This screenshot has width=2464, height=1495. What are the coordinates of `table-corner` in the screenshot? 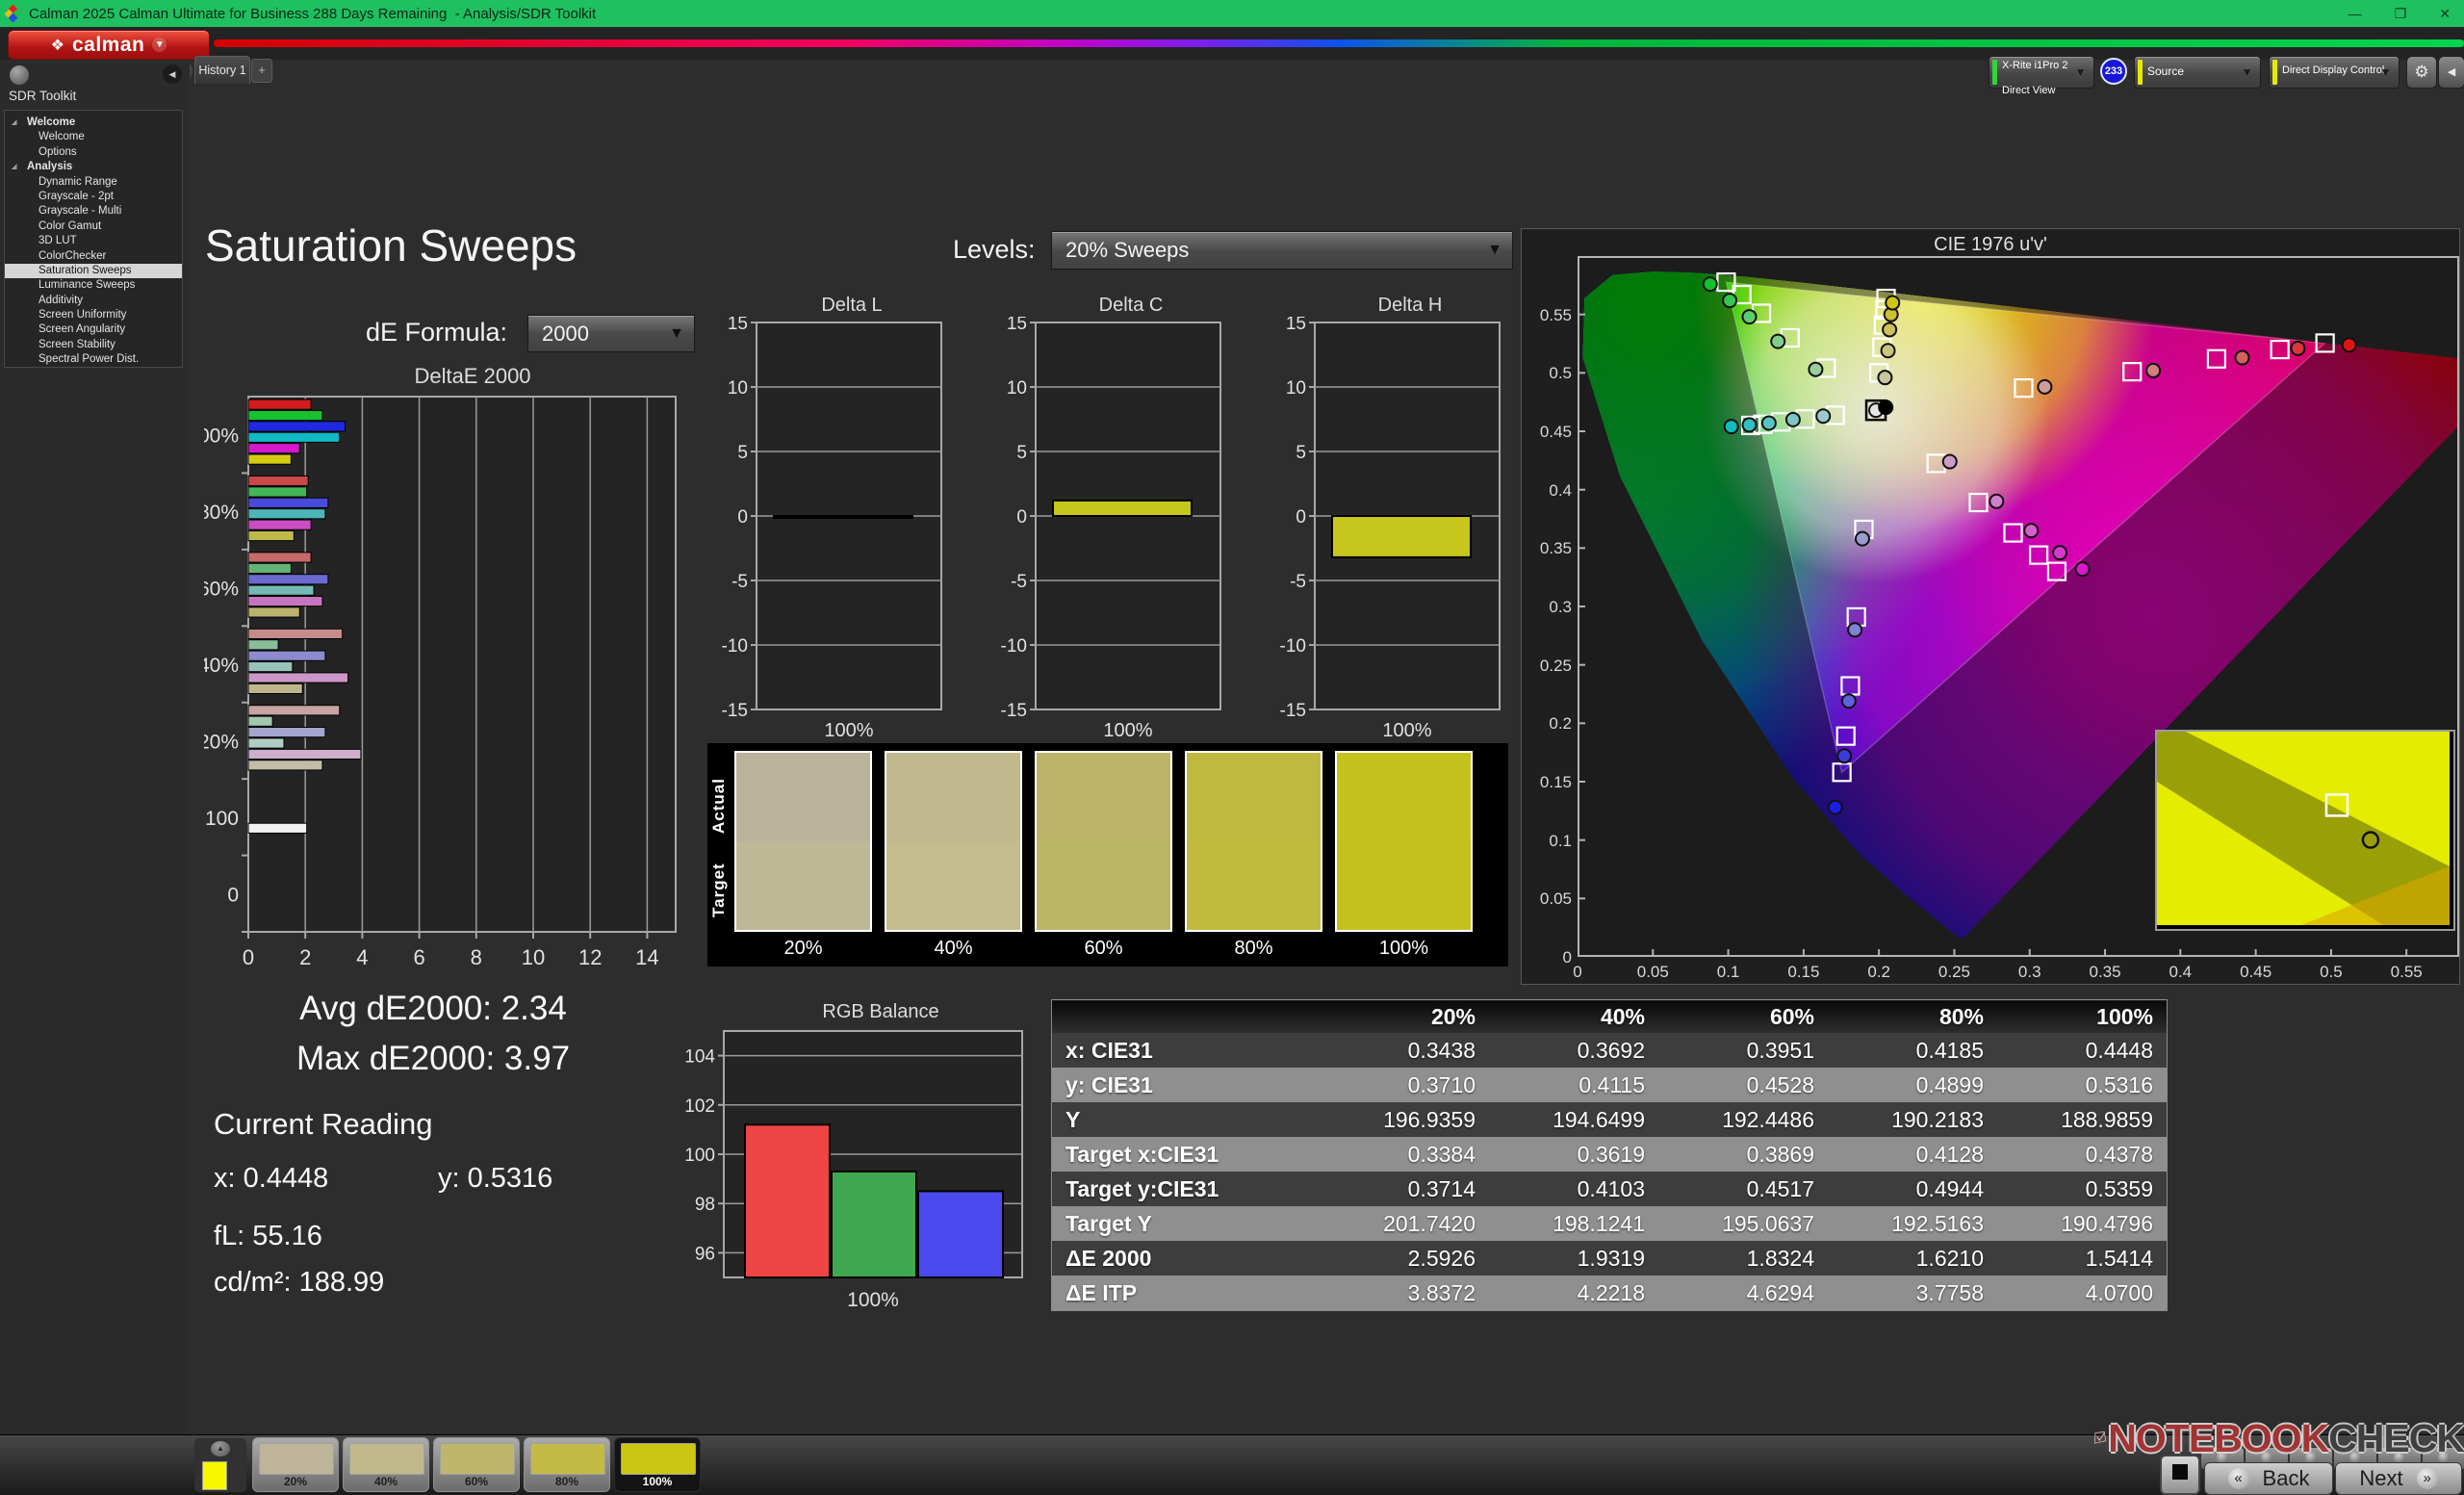 It's located at (1185, 1016).